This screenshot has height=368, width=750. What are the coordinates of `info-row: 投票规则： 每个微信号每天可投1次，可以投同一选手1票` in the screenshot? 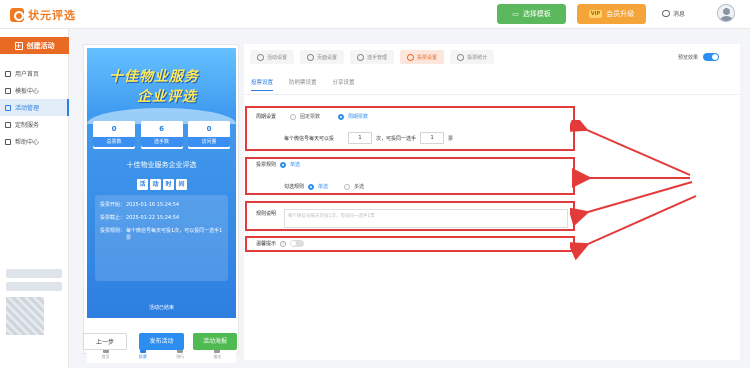 It's located at (161, 235).